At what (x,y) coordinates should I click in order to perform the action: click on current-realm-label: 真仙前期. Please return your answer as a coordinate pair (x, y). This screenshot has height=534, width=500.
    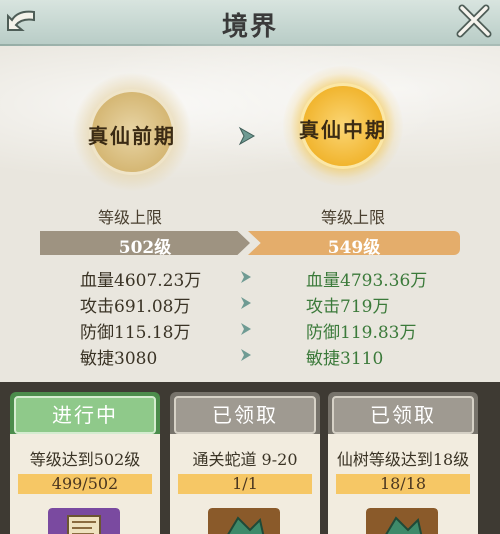
    Looking at the image, I should click on (132, 136).